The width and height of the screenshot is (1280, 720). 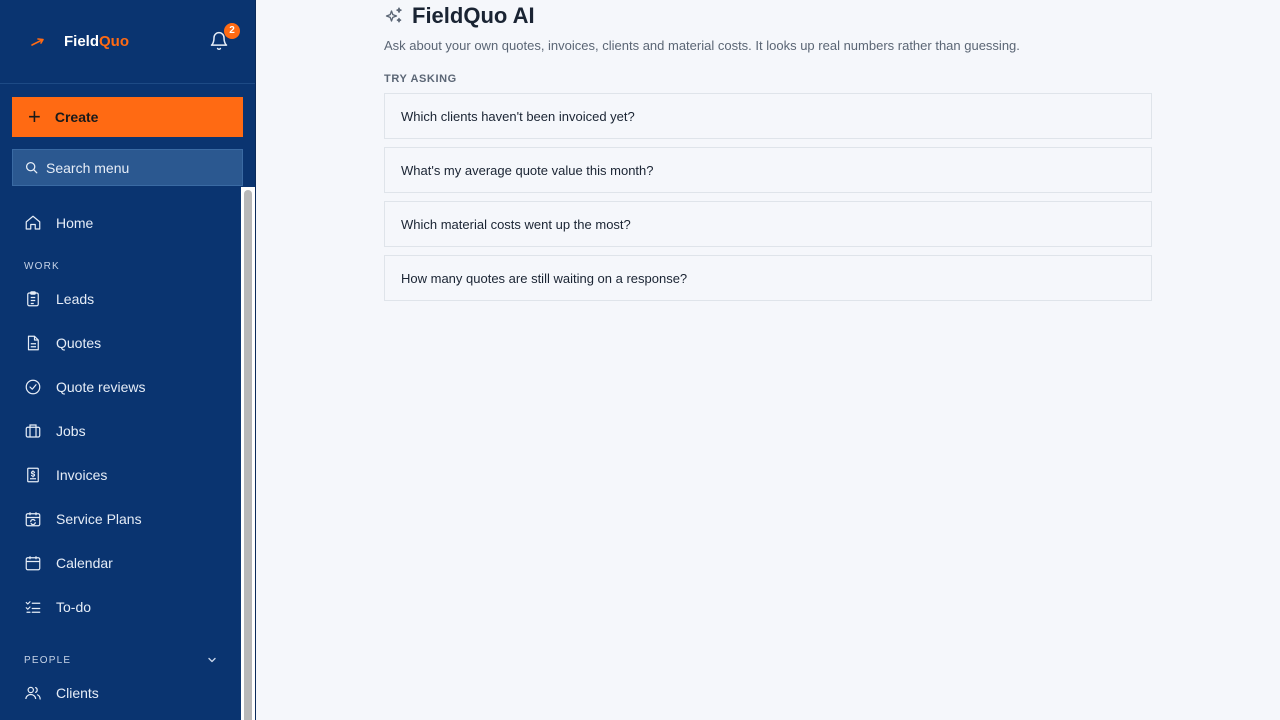 I want to click on sidebar-header: FieldQuo 2, so click(x=127, y=42).